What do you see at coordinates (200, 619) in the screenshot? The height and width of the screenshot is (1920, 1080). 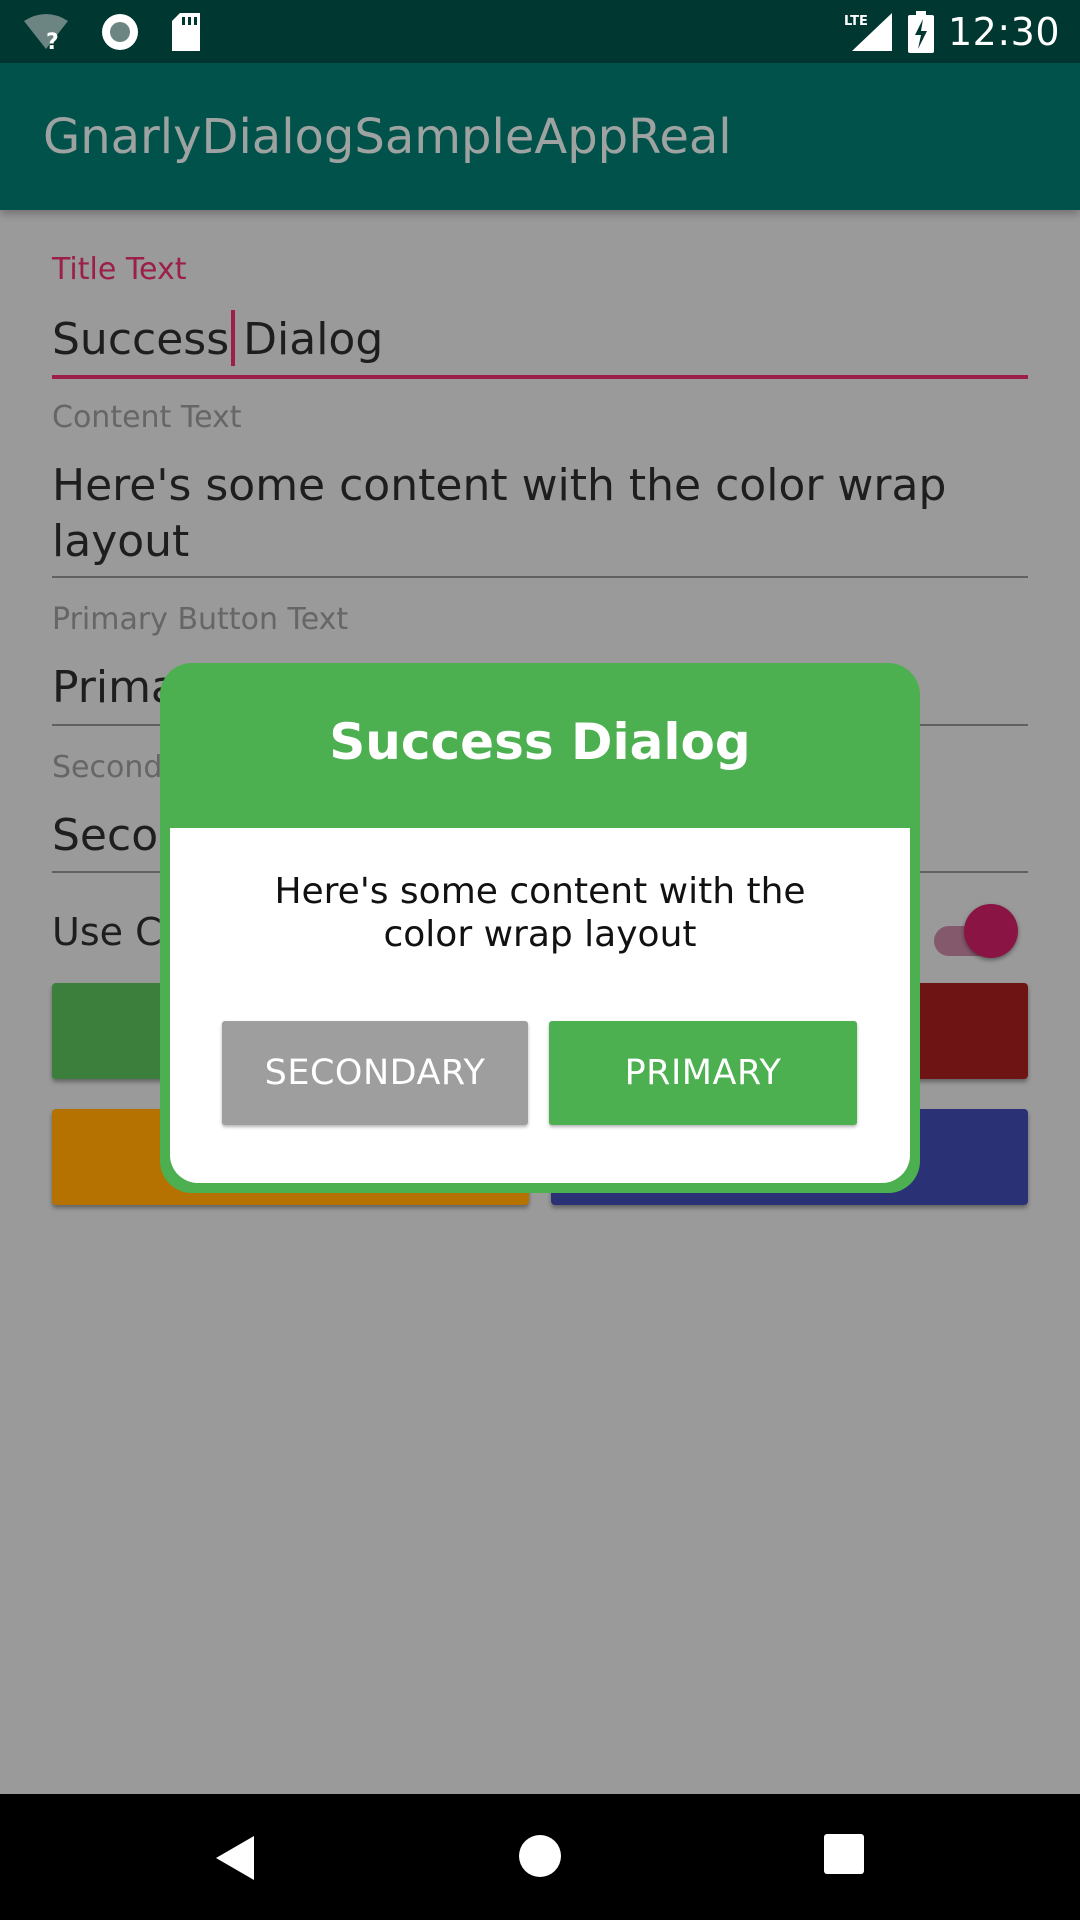 I see `primary-button-text-label: Primary Button Text` at bounding box center [200, 619].